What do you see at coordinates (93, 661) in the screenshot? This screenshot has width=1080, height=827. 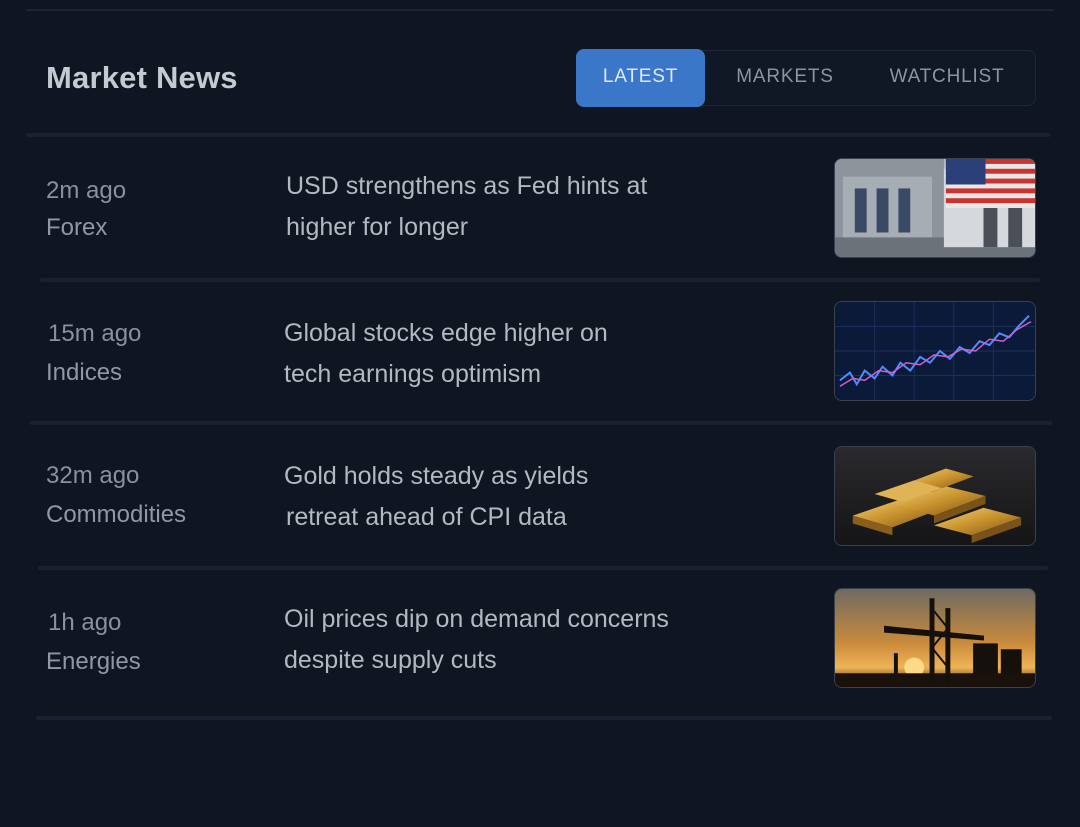 I see `news-category: Energies` at bounding box center [93, 661].